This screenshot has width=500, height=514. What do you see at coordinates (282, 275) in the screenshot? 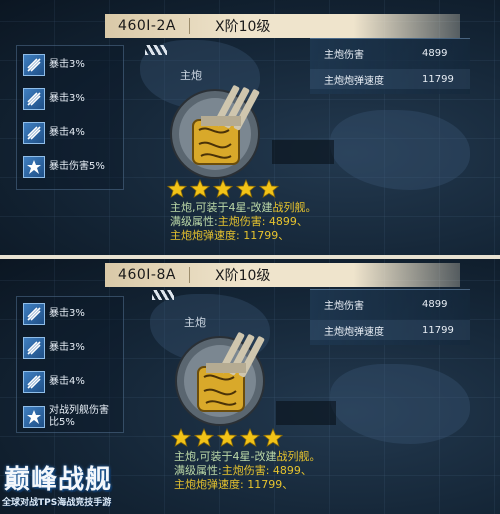
I see `item-title-bar: 460Ⅰ-8A X阶10级` at bounding box center [282, 275].